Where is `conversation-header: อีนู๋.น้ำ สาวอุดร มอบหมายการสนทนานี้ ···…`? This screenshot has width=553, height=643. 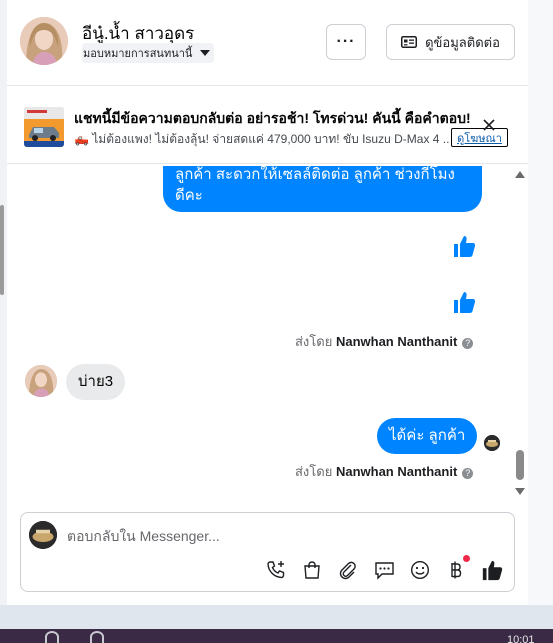 conversation-header: อีนู๋.น้ำ สาวอุดร มอบหมายการสนทนานี้ ···… is located at coordinates (267, 43).